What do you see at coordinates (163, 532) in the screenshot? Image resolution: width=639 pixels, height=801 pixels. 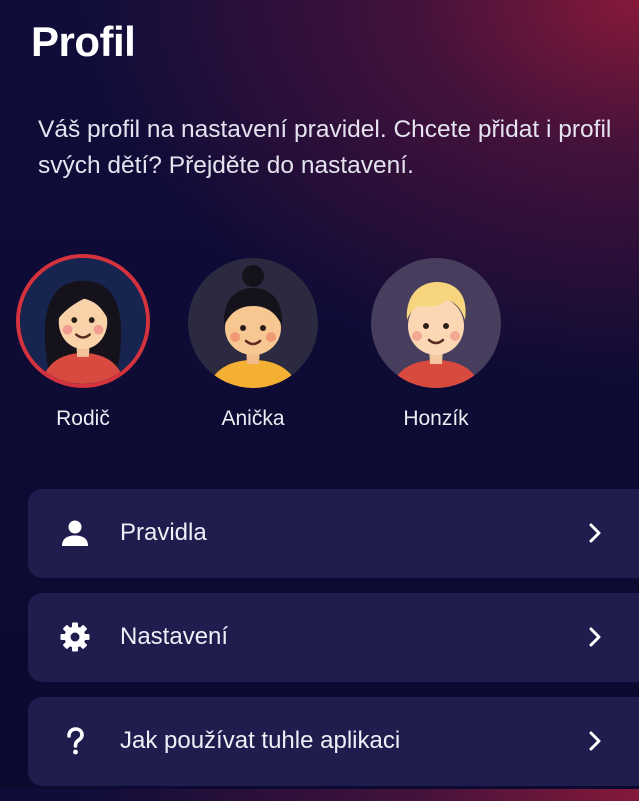 I see `menu-item-label: Pravidla` at bounding box center [163, 532].